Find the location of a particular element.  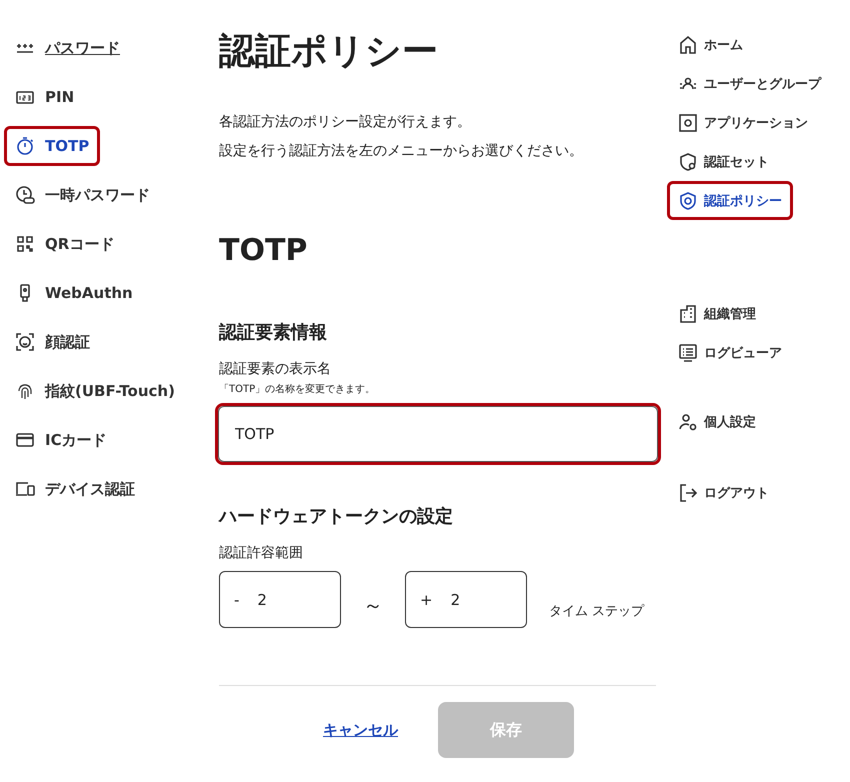

nav-item: 認証セット is located at coordinates (723, 161).